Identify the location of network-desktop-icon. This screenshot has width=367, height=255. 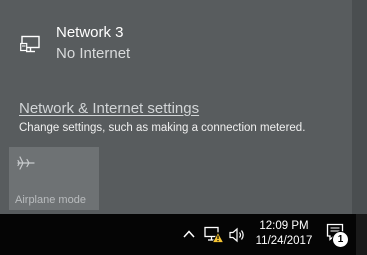
(30, 44).